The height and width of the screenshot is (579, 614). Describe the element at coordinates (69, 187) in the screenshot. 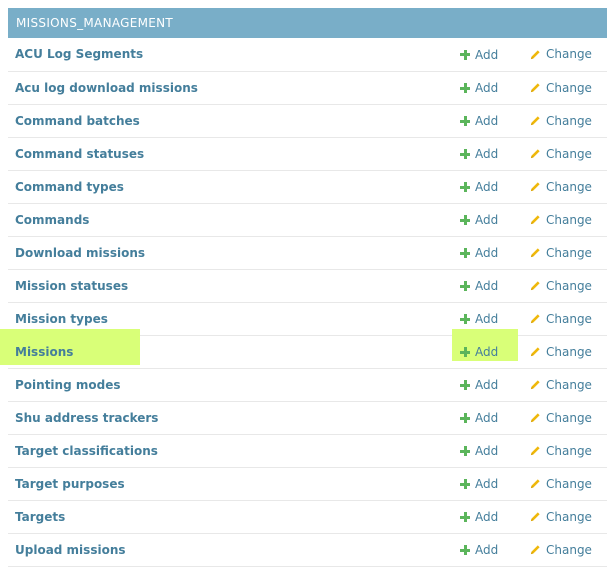

I see `model-link-command-types: Command types` at that location.